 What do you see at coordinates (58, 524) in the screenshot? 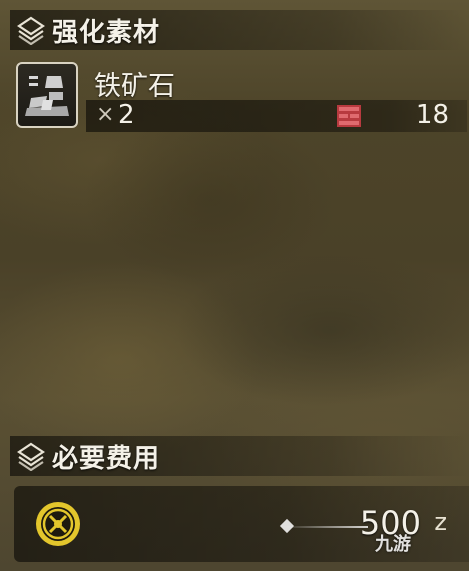
I see `zenny-coin-icon` at bounding box center [58, 524].